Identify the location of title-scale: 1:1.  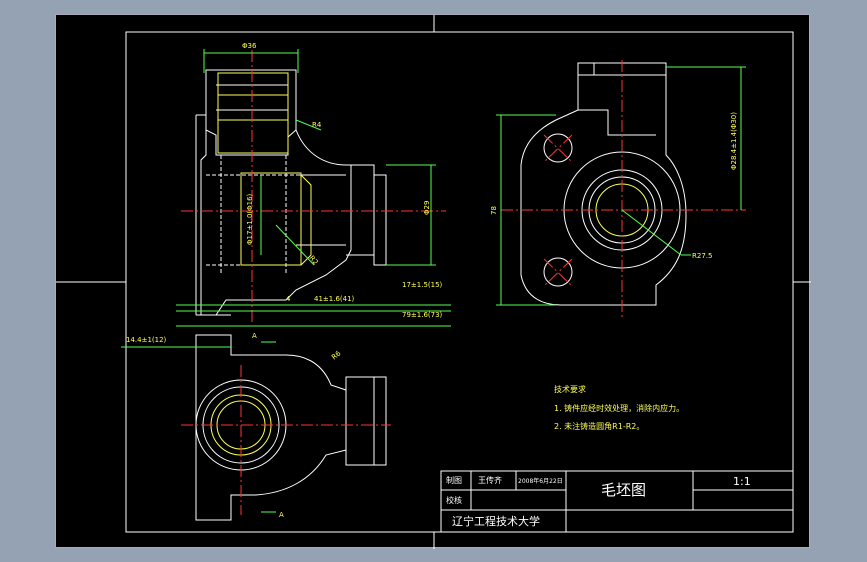
(742, 481).